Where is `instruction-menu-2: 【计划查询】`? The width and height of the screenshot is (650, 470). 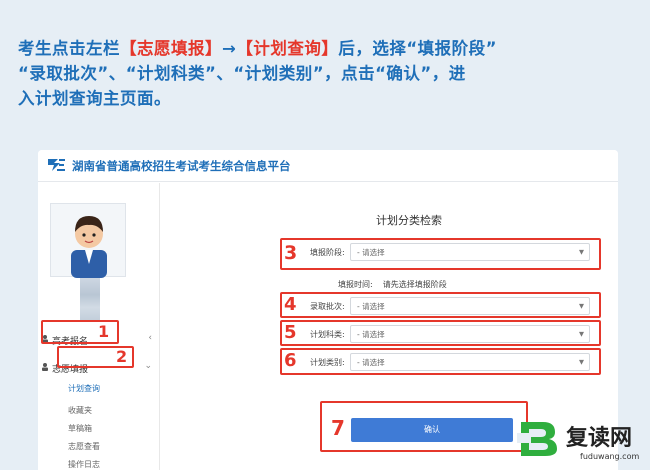 instruction-menu-2: 【计划查询】 is located at coordinates (287, 48).